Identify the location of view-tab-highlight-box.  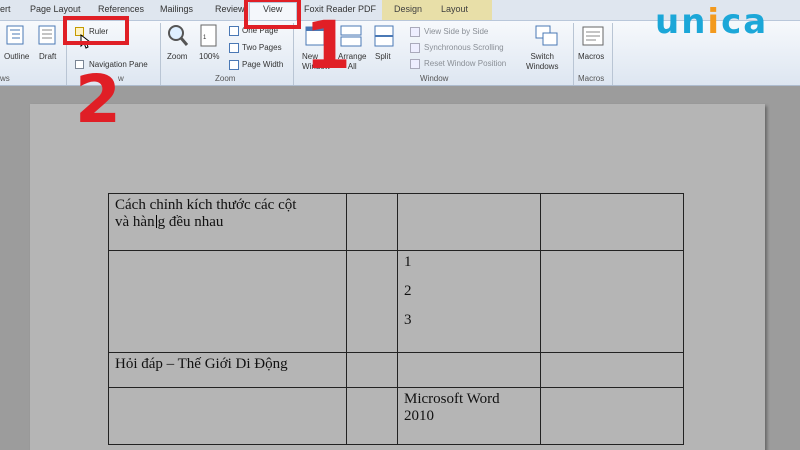
(272, 14).